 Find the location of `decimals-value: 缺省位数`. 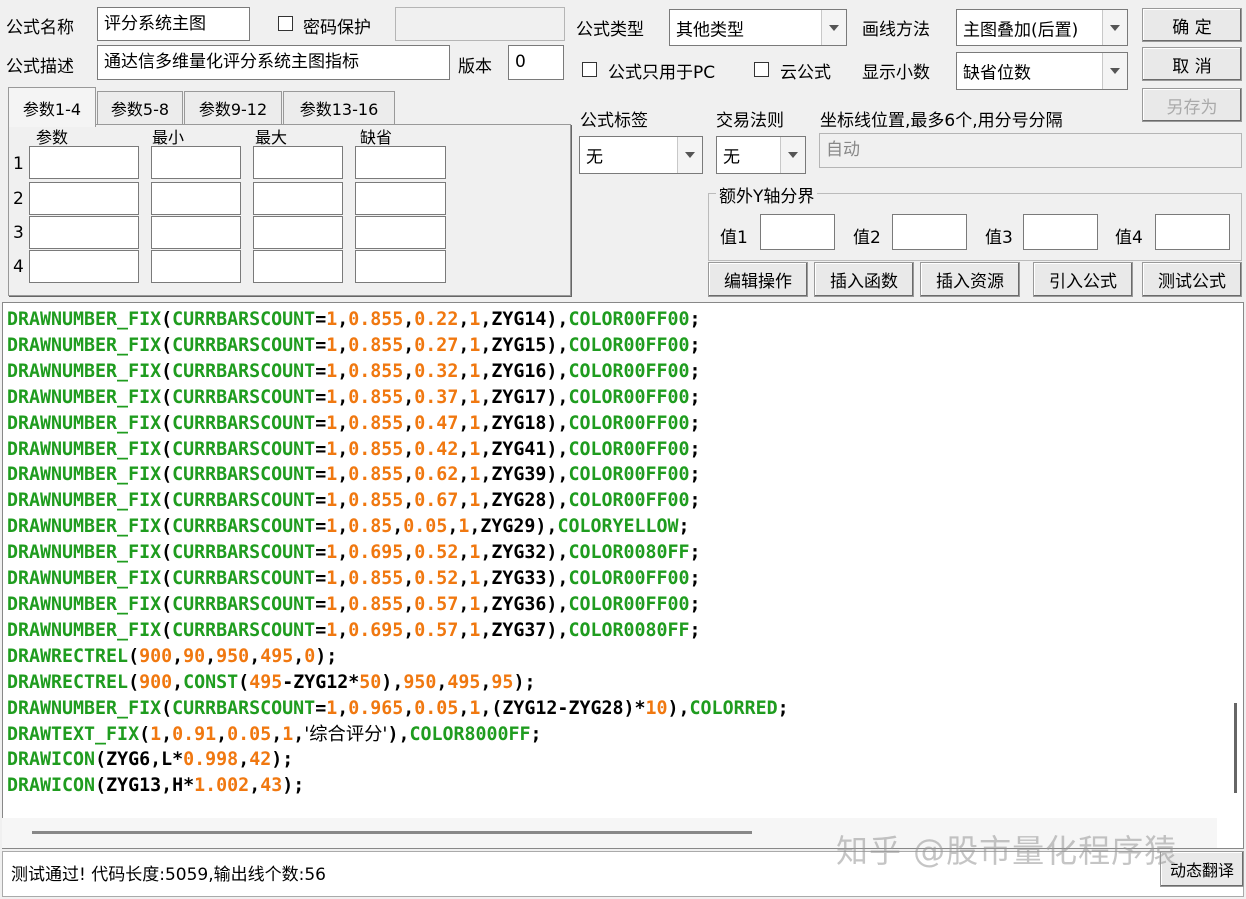

decimals-value: 缺省位数 is located at coordinates (997, 73).